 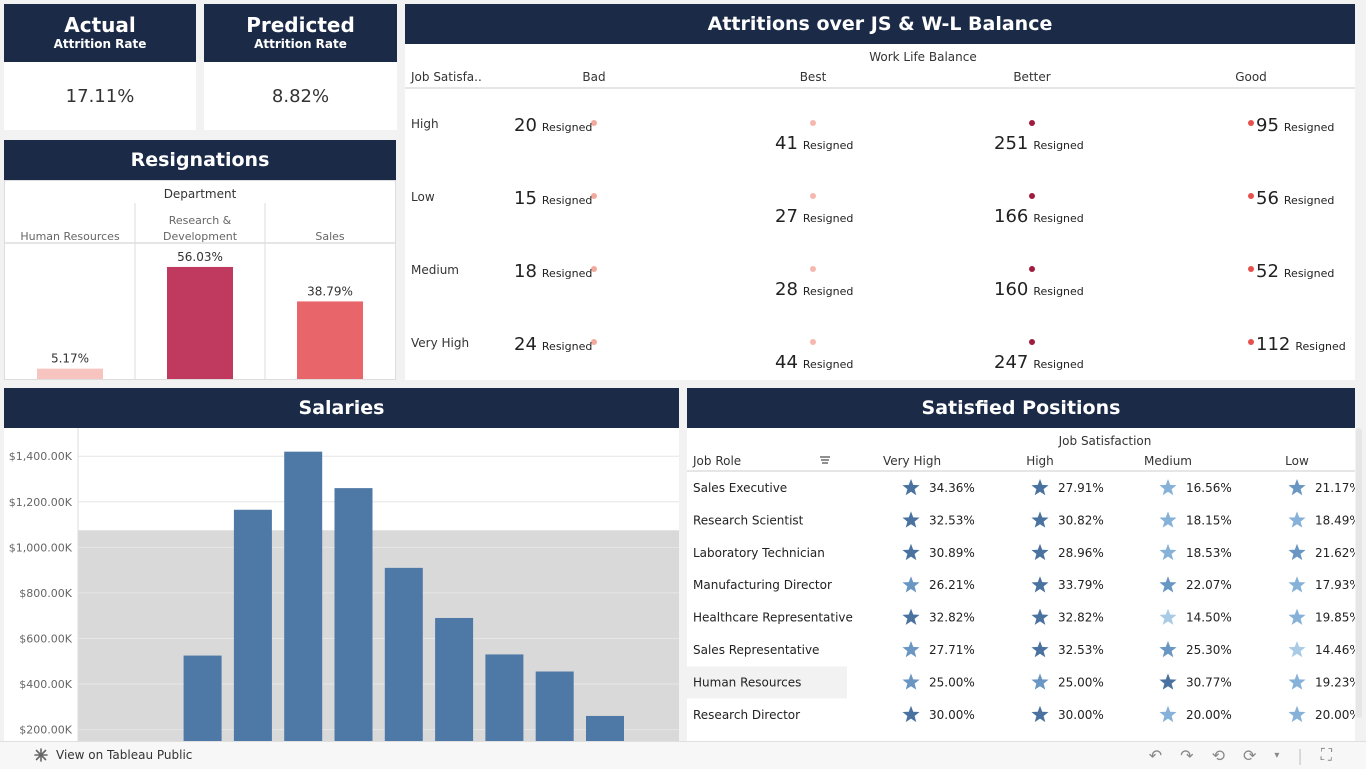 What do you see at coordinates (446, 77) in the screenshot?
I see `job-satisfaction-header: Job Satisfa..` at bounding box center [446, 77].